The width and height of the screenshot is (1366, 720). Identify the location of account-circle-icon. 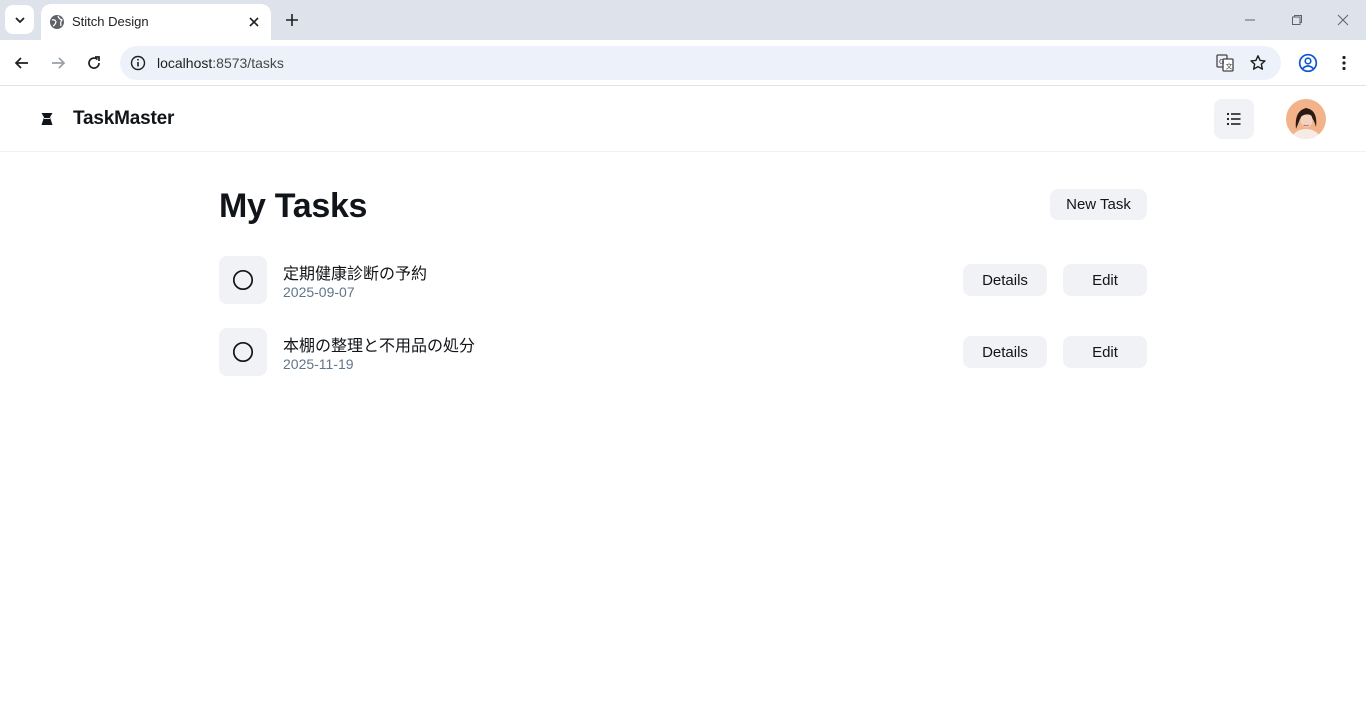
(1308, 63).